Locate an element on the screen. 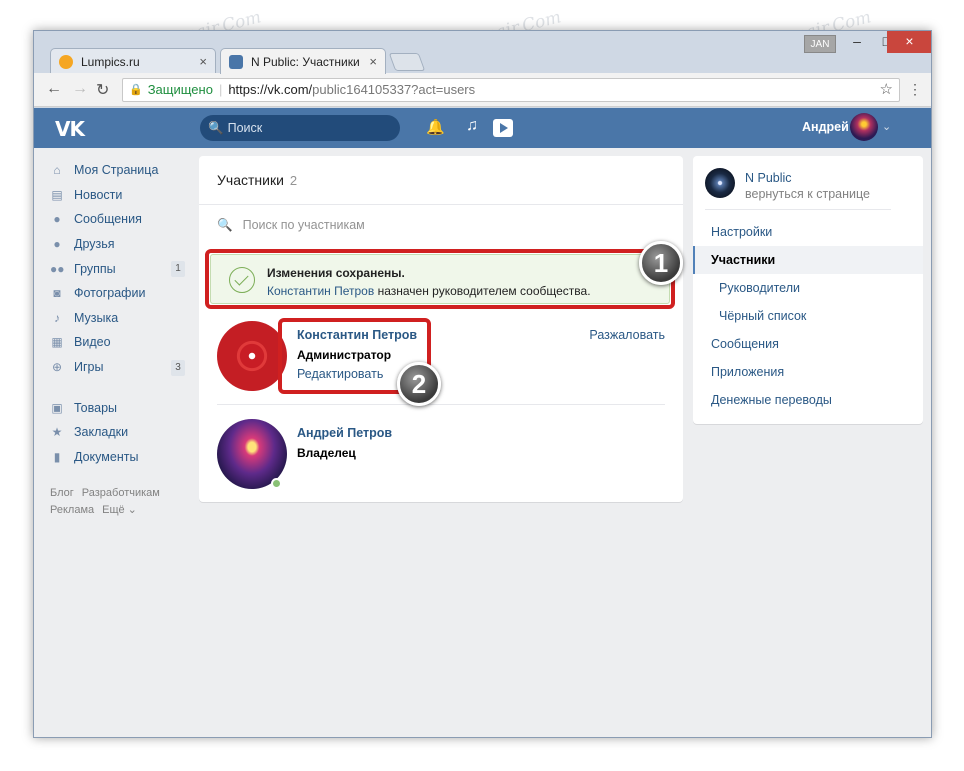  bookmarks-icon: ★ is located at coordinates (57, 432).